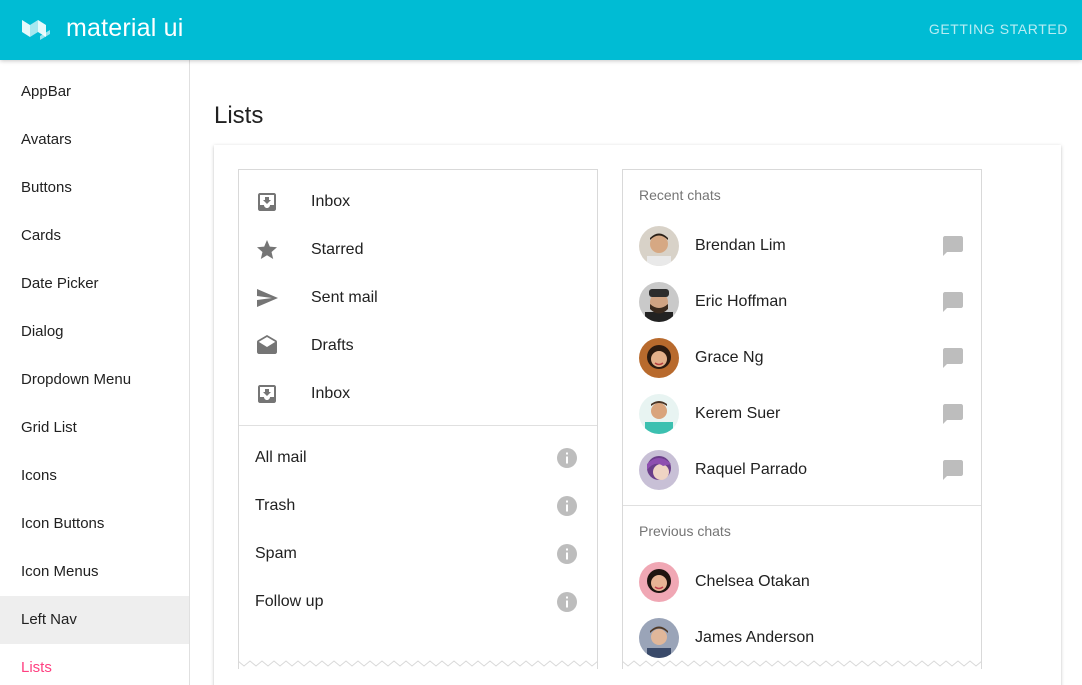  Describe the element at coordinates (755, 637) in the screenshot. I see `chat-name: James Anderson` at that location.